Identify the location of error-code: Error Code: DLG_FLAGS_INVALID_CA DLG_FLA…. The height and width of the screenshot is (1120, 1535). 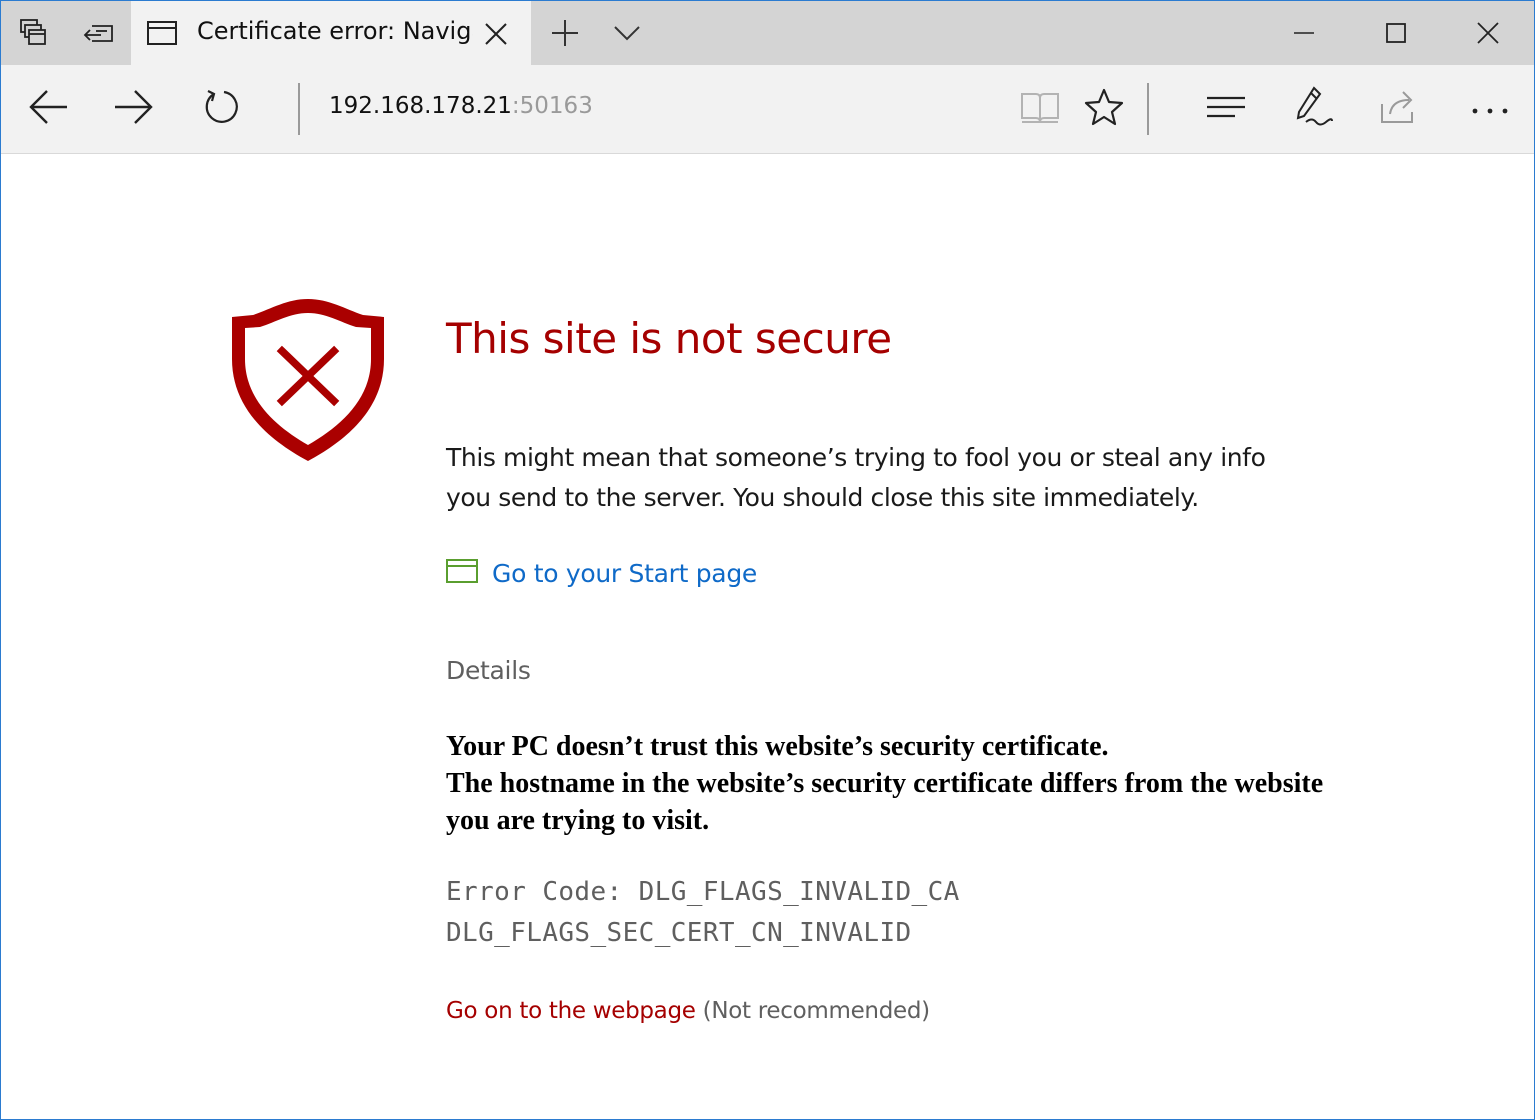
(703, 913).